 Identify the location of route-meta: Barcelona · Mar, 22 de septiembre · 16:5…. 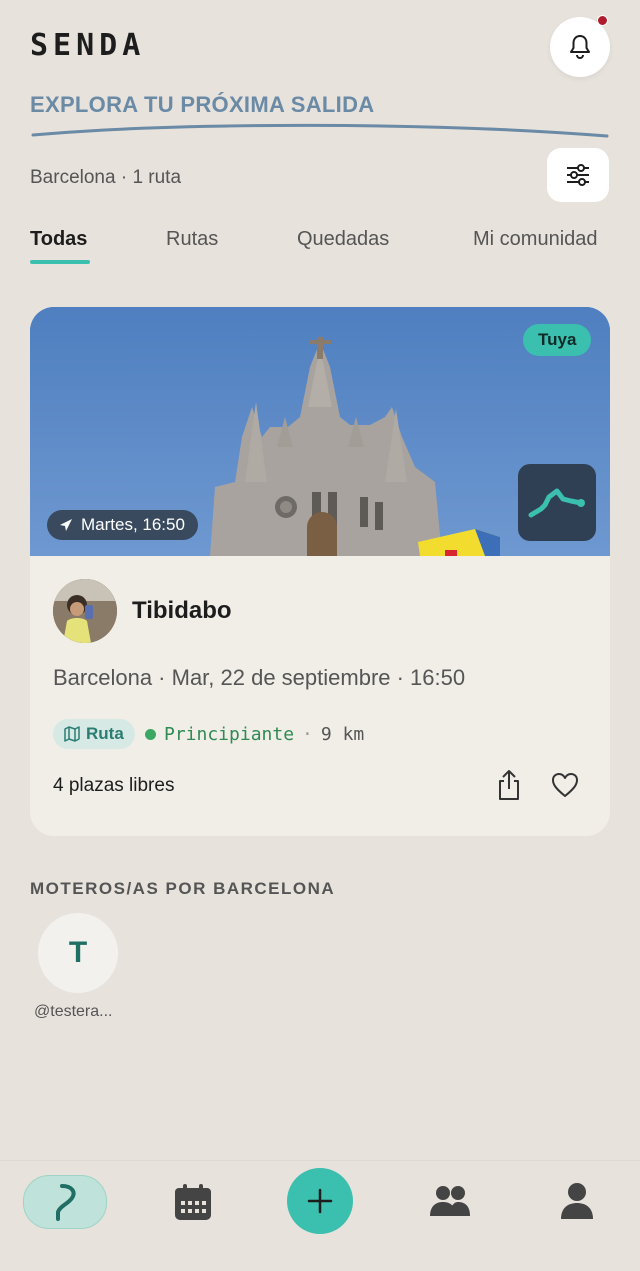
(259, 677).